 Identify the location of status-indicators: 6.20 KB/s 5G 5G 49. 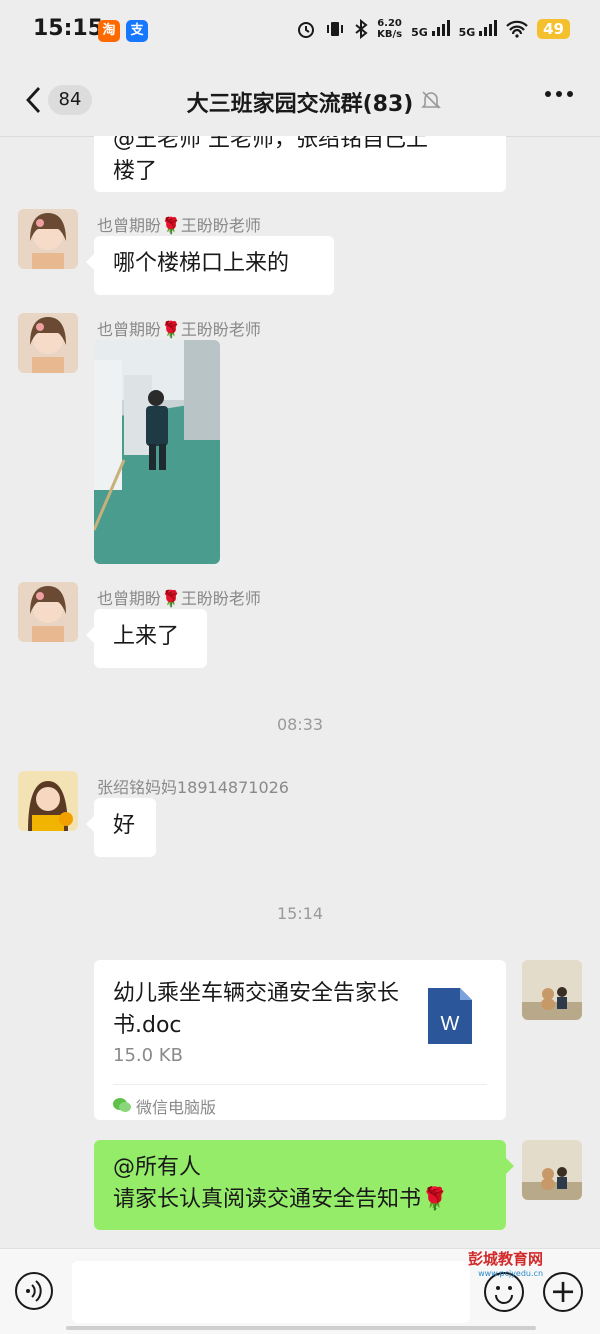
(433, 29).